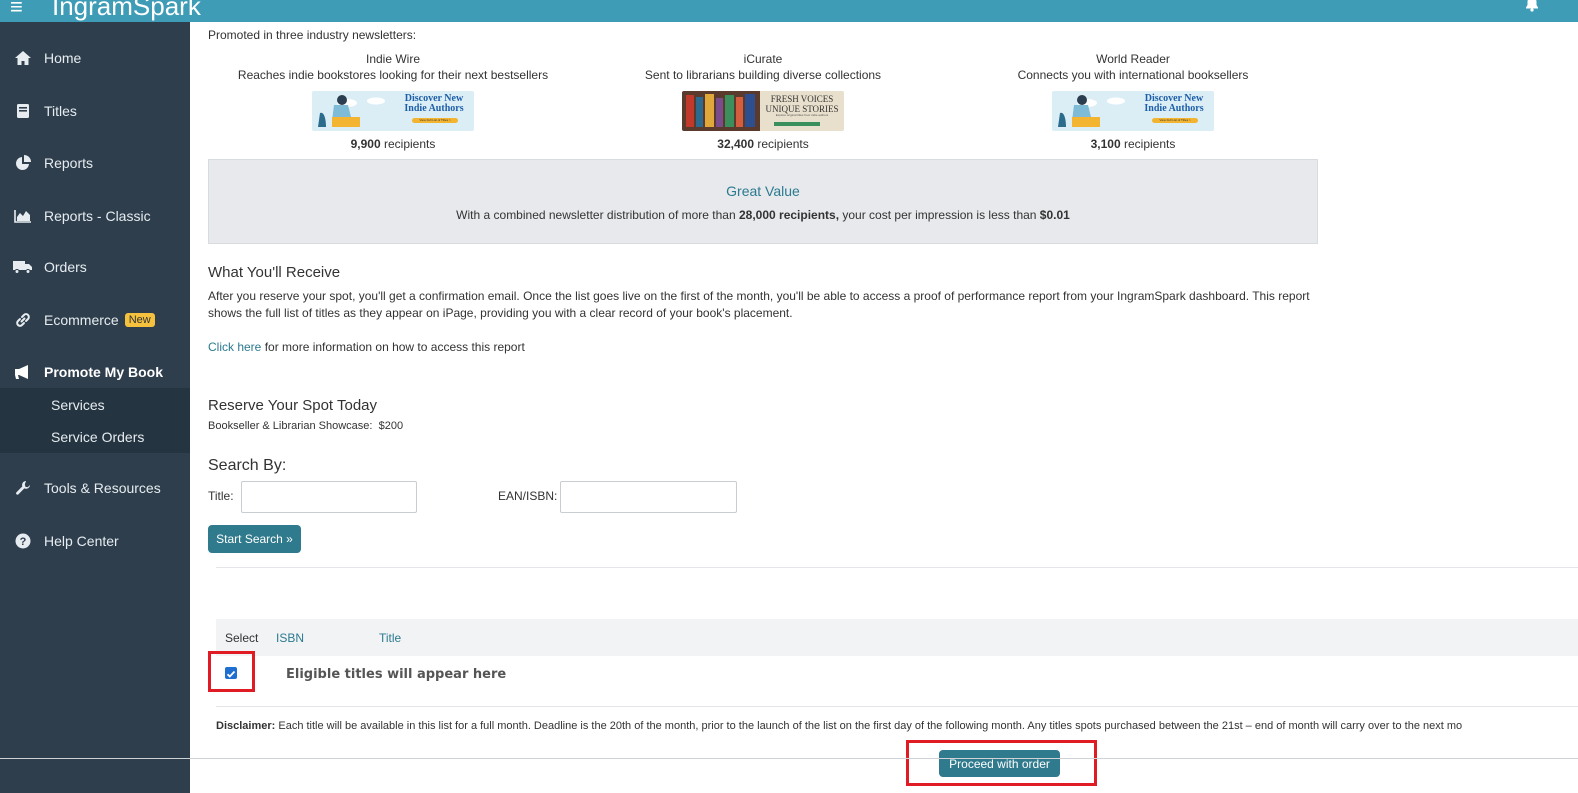 The width and height of the screenshot is (1578, 793). What do you see at coordinates (390, 638) in the screenshot?
I see `column-title: Title` at bounding box center [390, 638].